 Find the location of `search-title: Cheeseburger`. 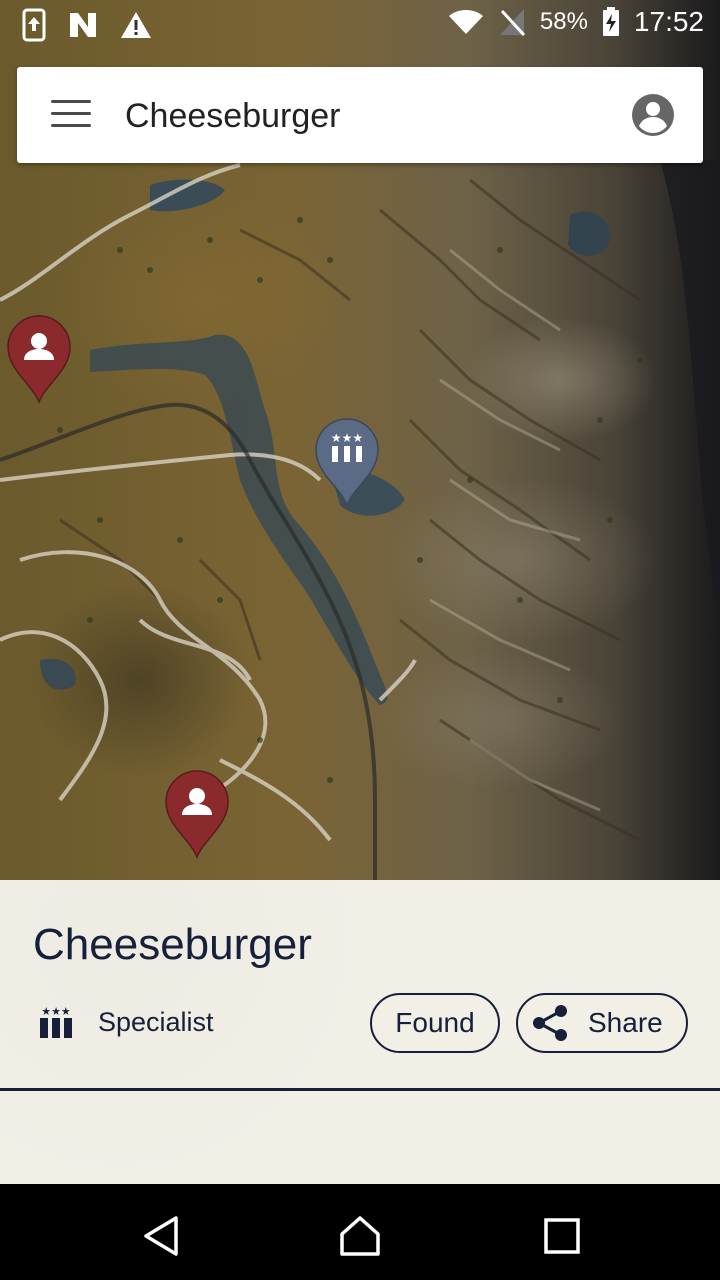

search-title: Cheeseburger is located at coordinates (232, 116).